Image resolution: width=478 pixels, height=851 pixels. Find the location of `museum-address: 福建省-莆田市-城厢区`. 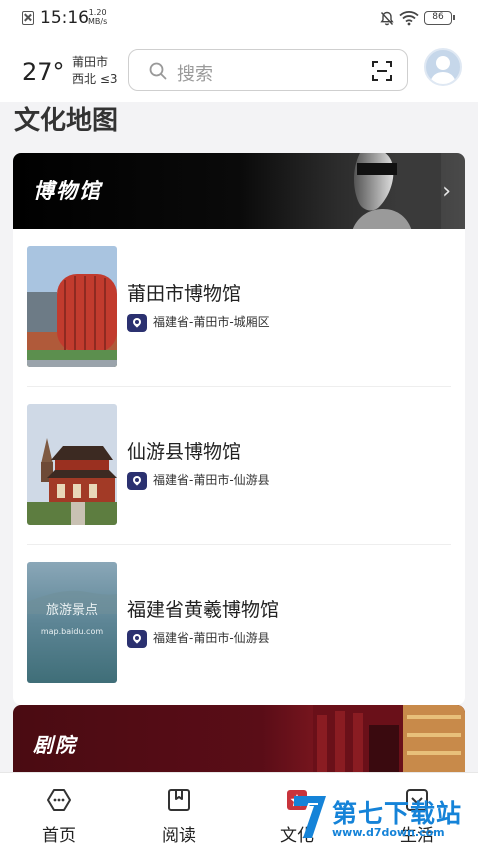

museum-address: 福建省-莆田市-城厢区 is located at coordinates (198, 322).